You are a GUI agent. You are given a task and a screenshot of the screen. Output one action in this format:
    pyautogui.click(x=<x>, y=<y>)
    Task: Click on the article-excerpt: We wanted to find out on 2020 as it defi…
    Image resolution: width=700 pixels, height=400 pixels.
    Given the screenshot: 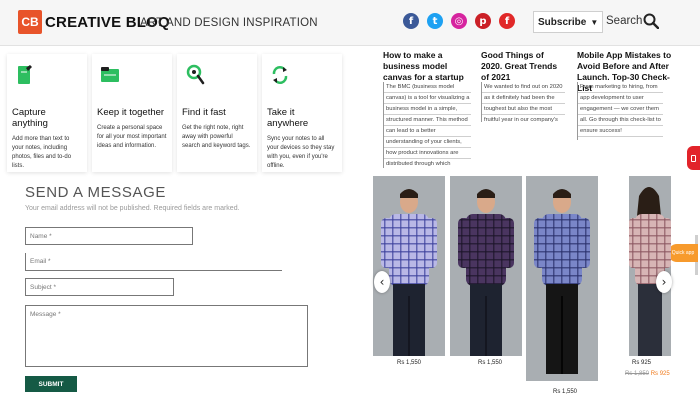 What is the action you would take?
    pyautogui.click(x=523, y=102)
    